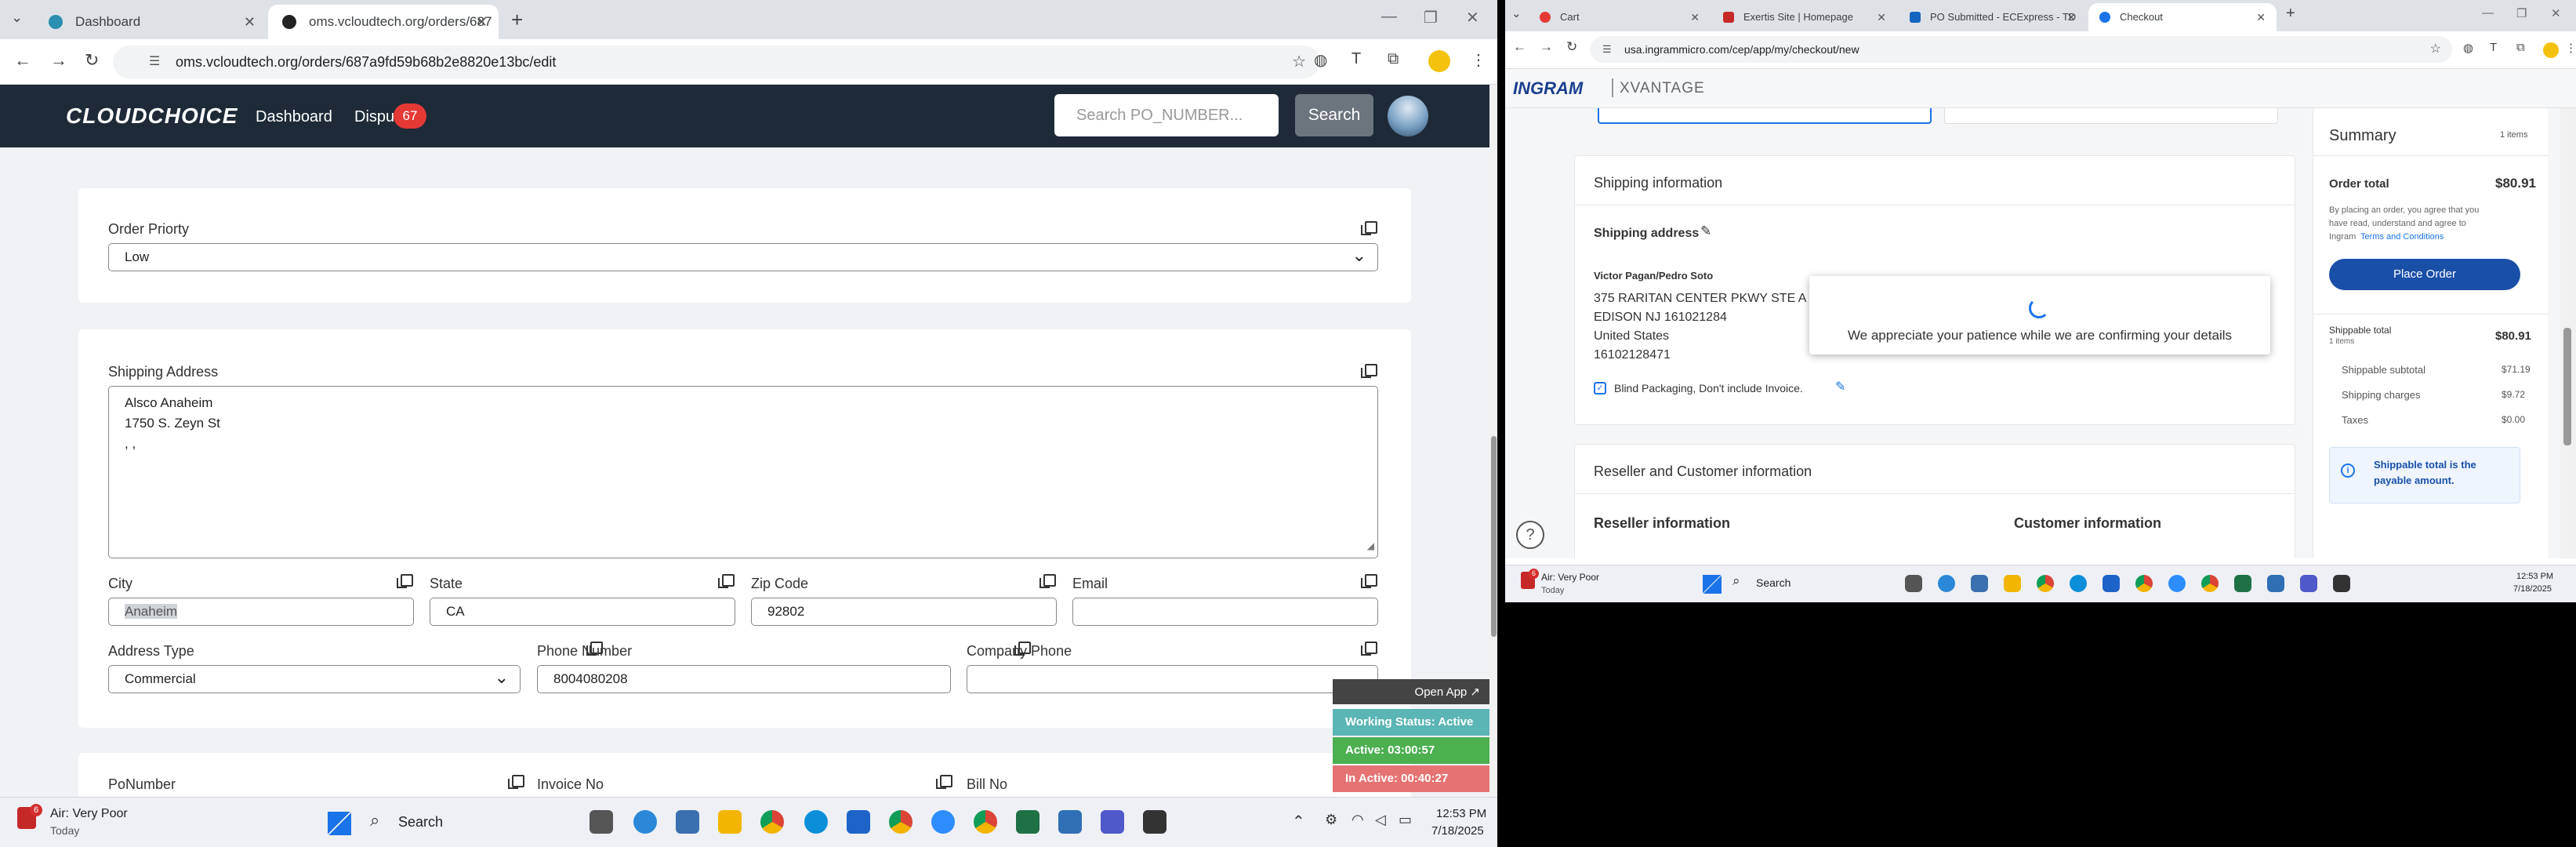  Describe the element at coordinates (152, 116) in the screenshot. I see `cloudchoice-logo: CLOUDCHOICE` at that location.